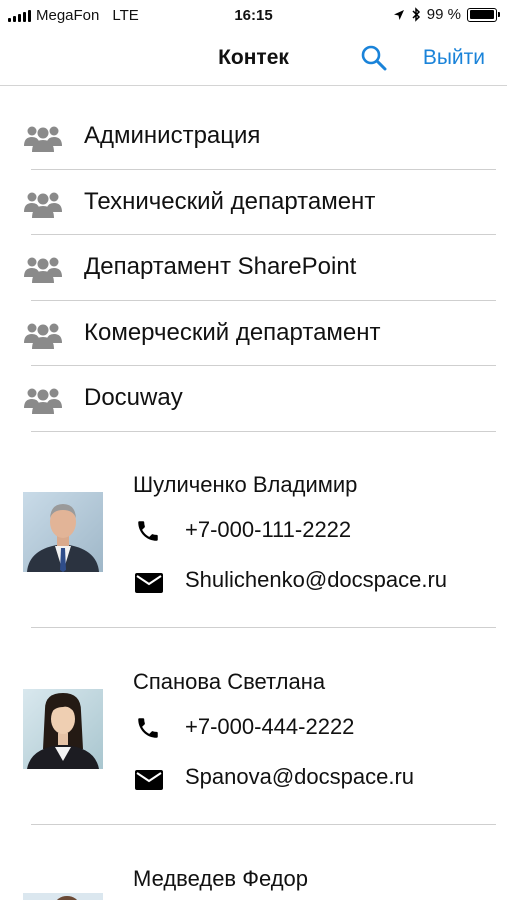  Describe the element at coordinates (229, 681) in the screenshot. I see `contact-name: Спанова Светлана` at that location.